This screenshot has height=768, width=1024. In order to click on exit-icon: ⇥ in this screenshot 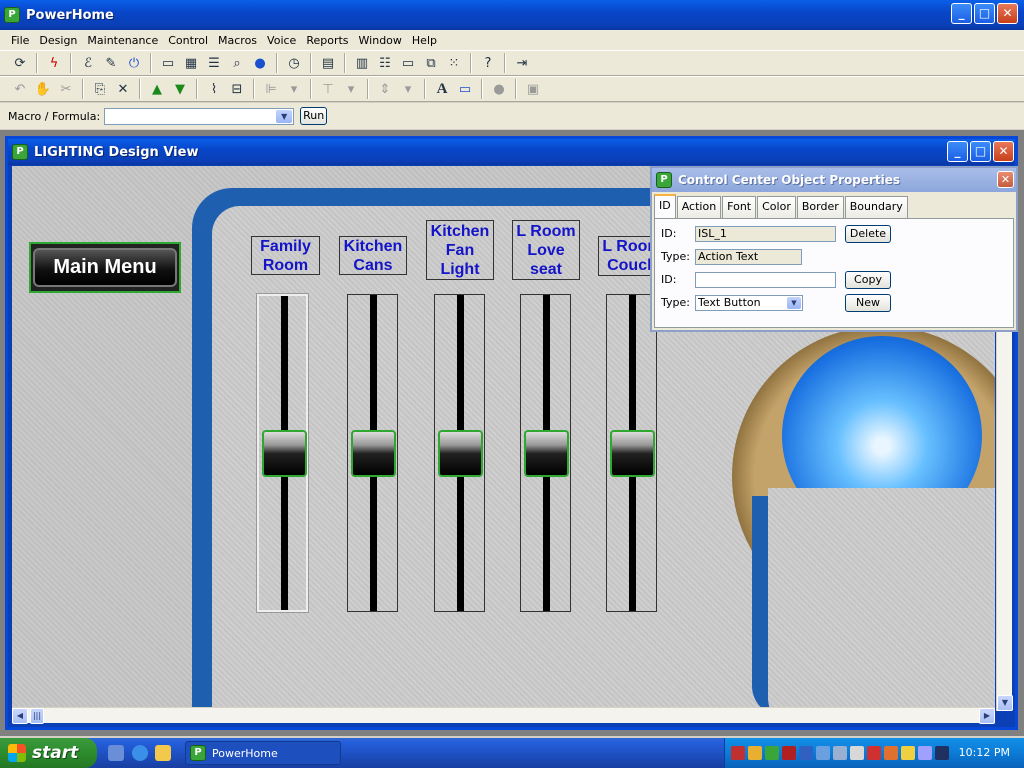, I will do `click(522, 63)`.